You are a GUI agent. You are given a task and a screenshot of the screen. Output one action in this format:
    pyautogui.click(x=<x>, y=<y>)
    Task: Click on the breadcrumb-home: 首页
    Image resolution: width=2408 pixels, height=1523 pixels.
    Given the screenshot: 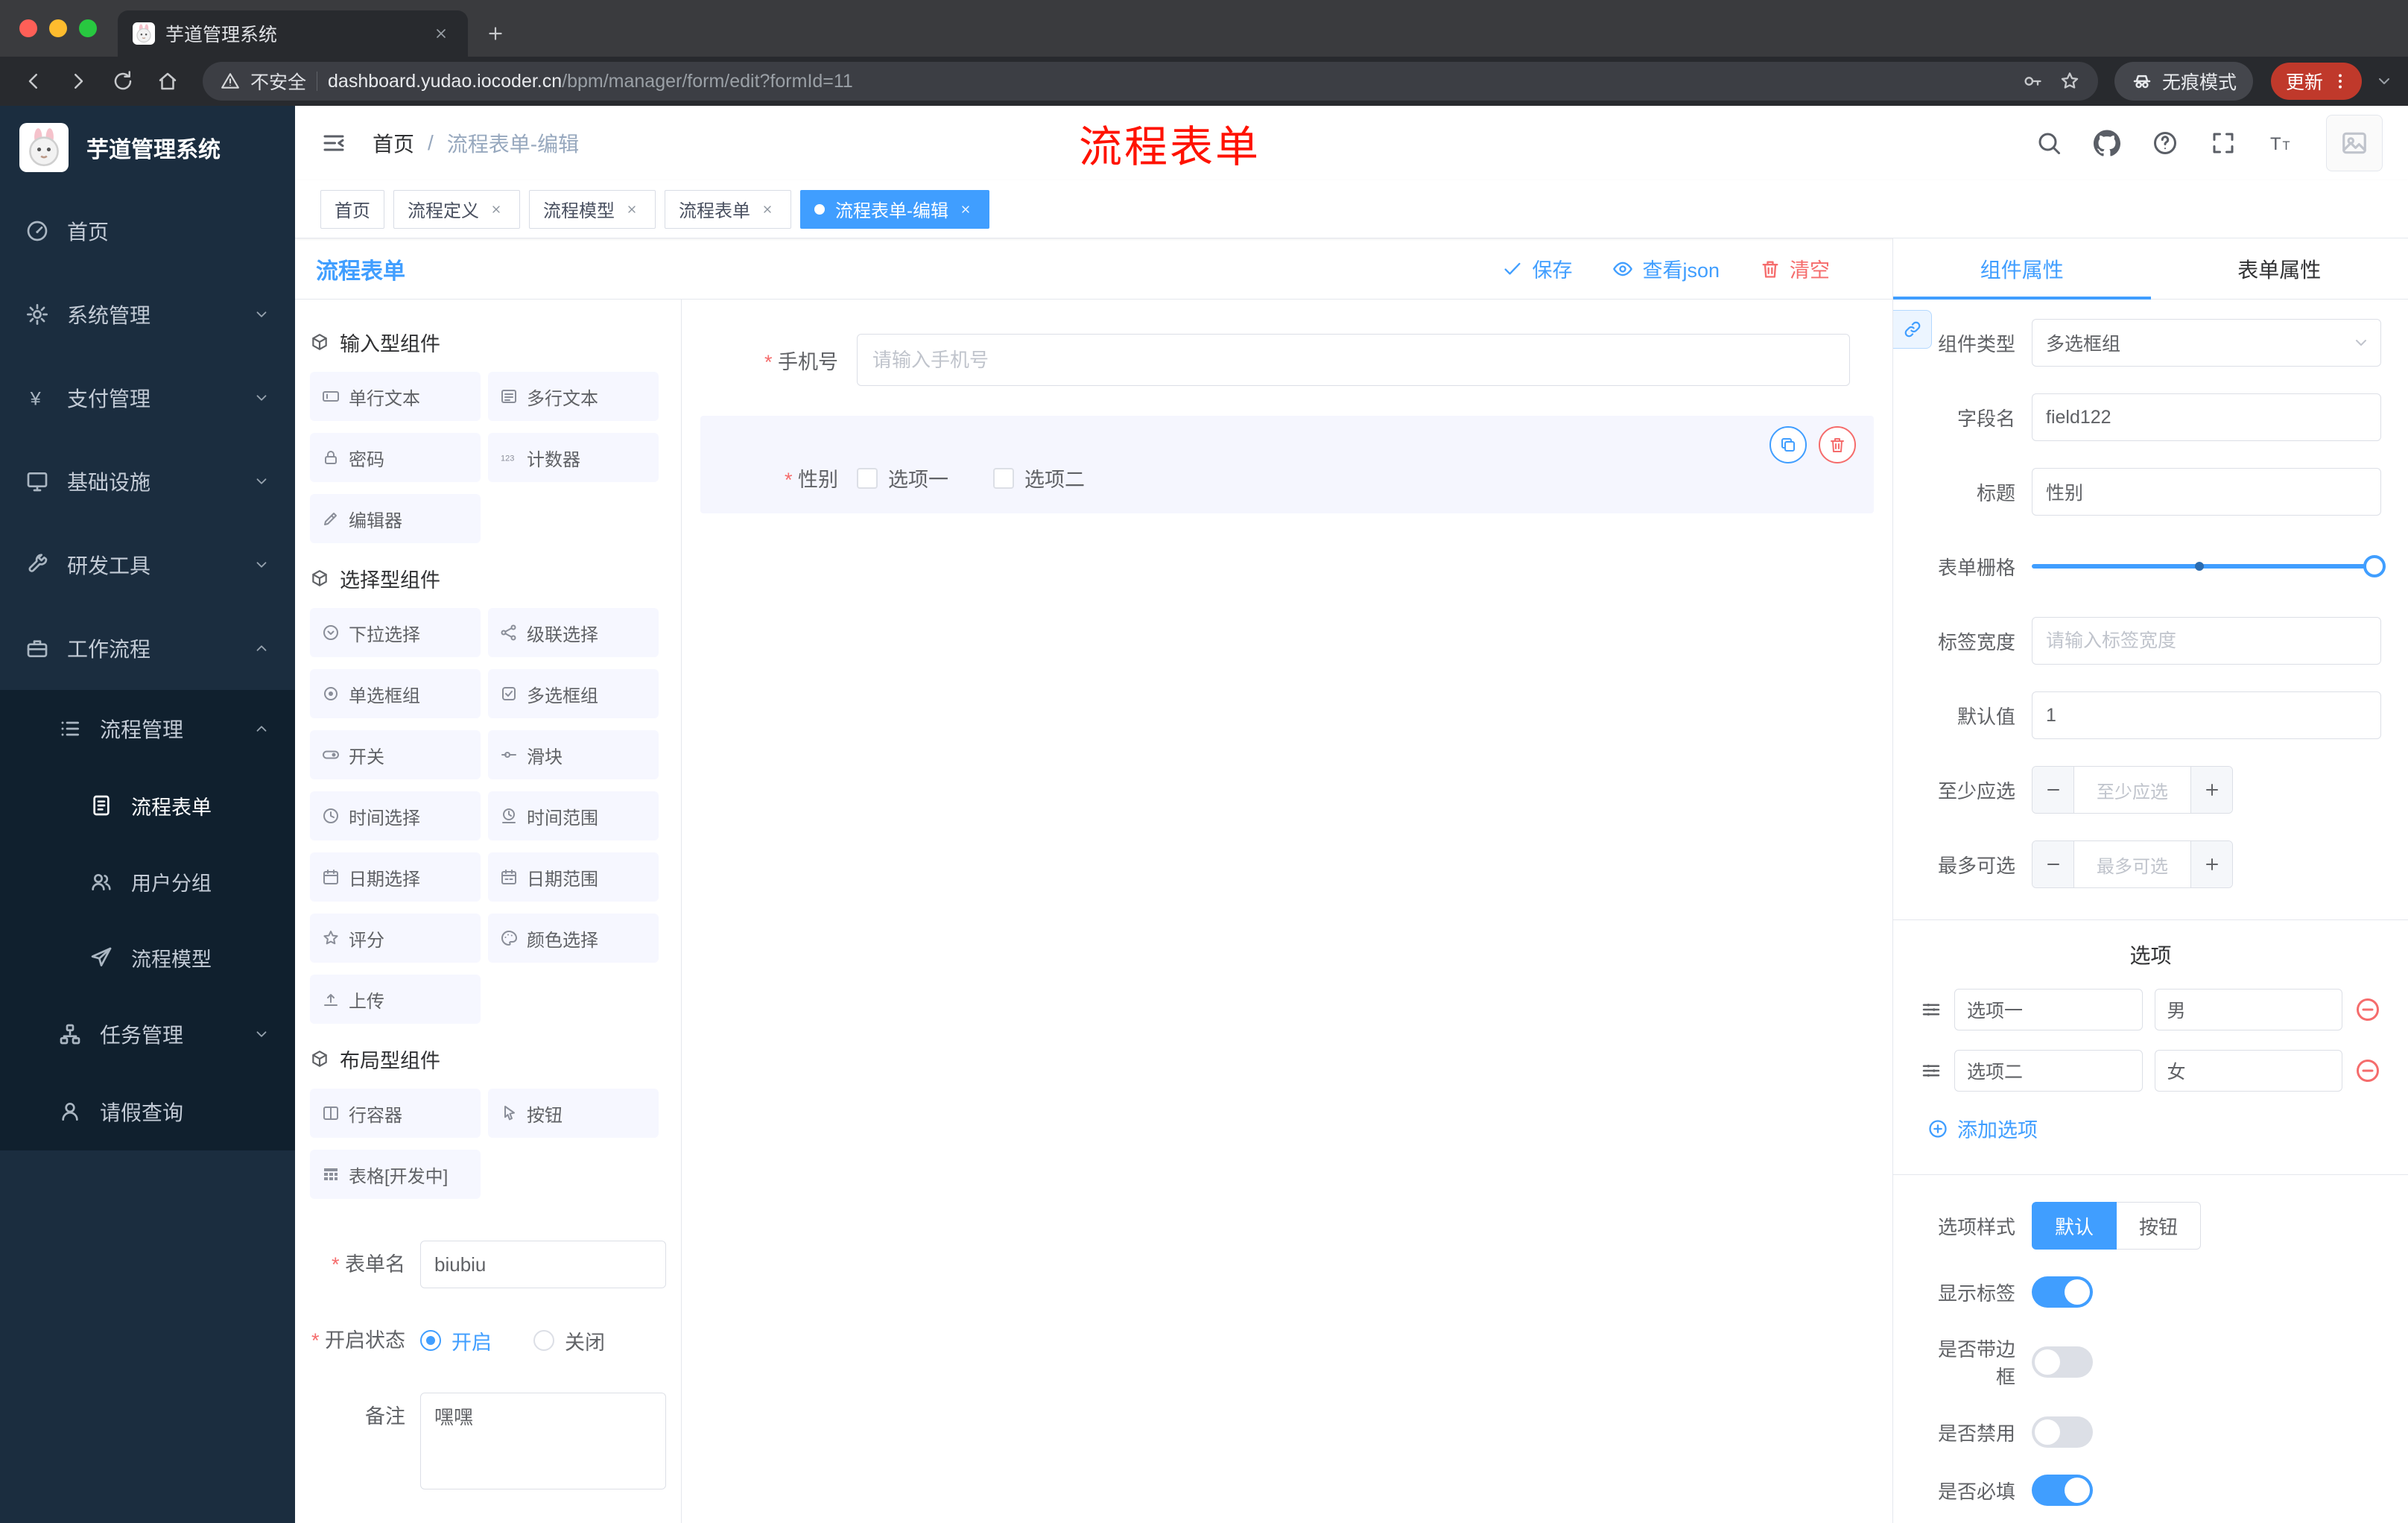 What is the action you would take?
    pyautogui.click(x=393, y=143)
    